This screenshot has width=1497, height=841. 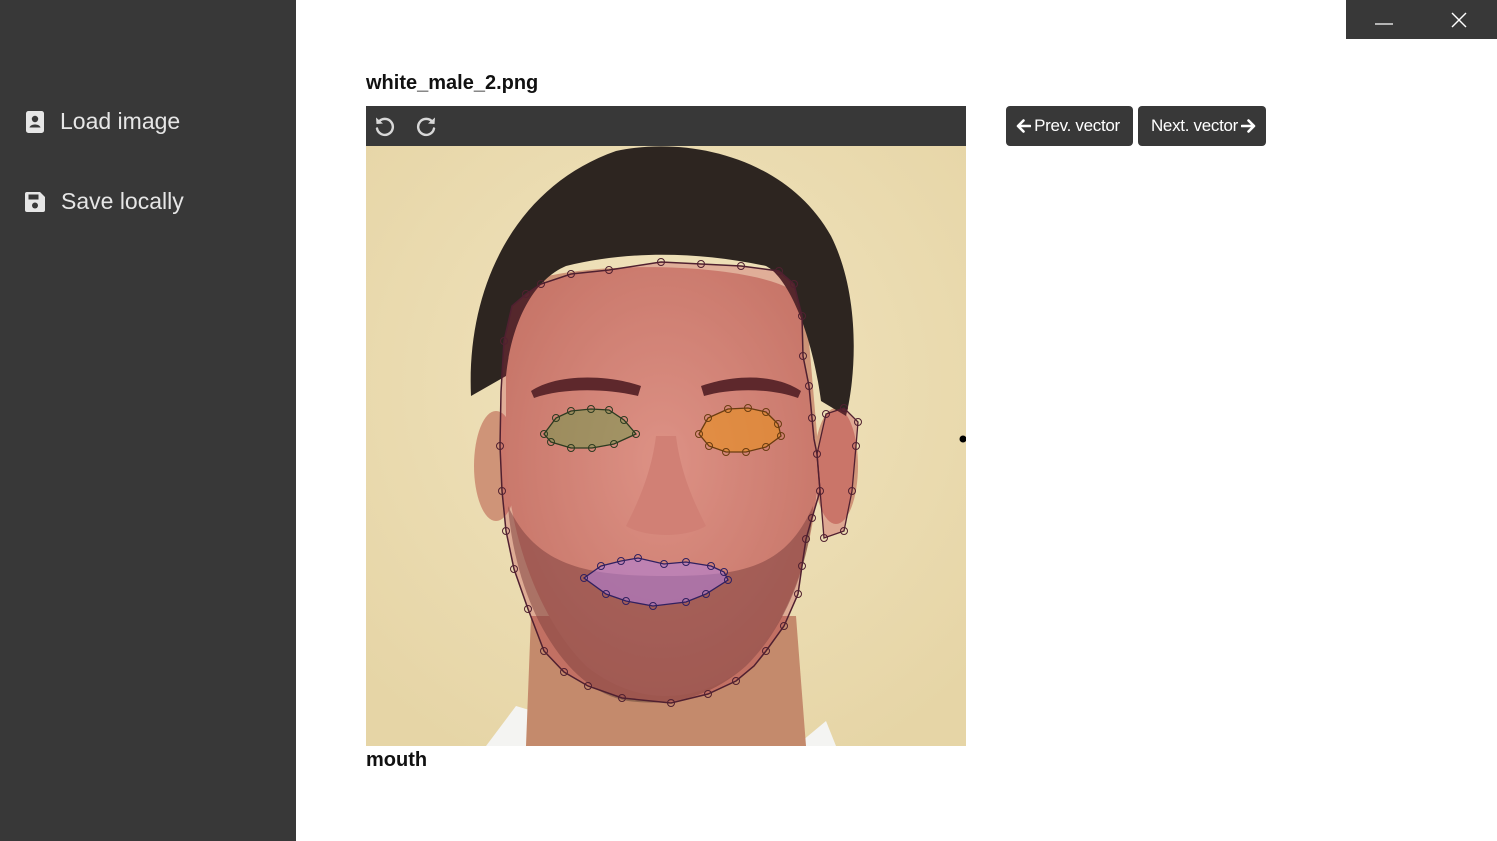 I want to click on redo-button, so click(x=426, y=126).